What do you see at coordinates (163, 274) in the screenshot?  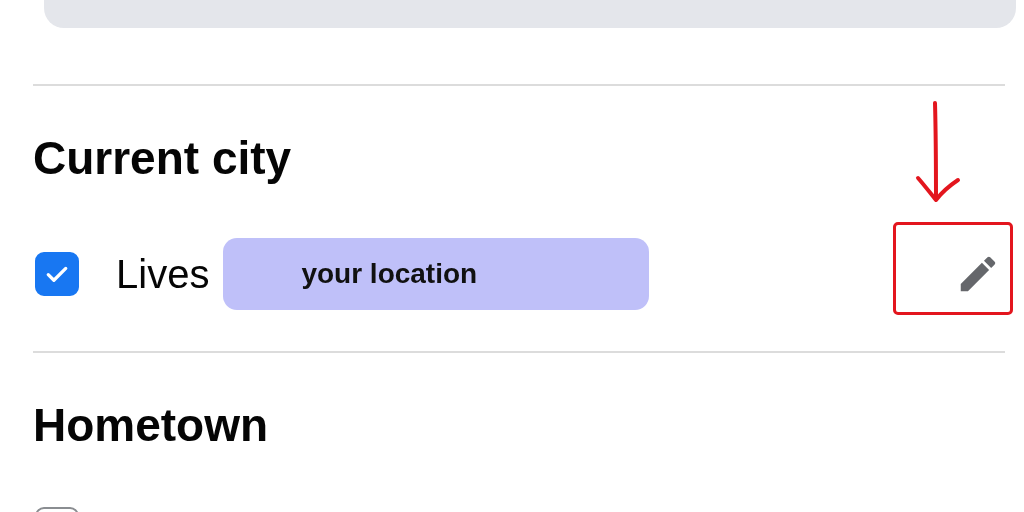 I see `lives-label: Lives` at bounding box center [163, 274].